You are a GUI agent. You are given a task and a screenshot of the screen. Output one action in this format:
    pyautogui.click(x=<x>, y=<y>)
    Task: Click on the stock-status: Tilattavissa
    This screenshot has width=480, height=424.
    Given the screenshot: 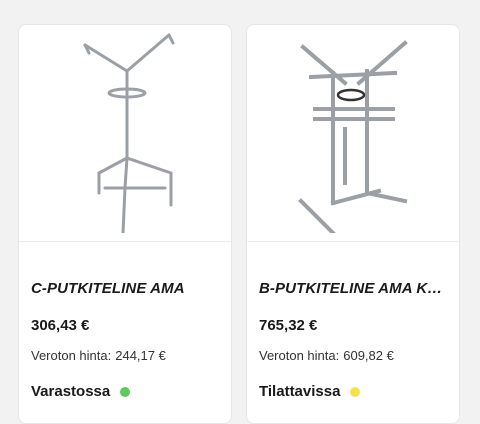 What is the action you would take?
    pyautogui.click(x=353, y=391)
    